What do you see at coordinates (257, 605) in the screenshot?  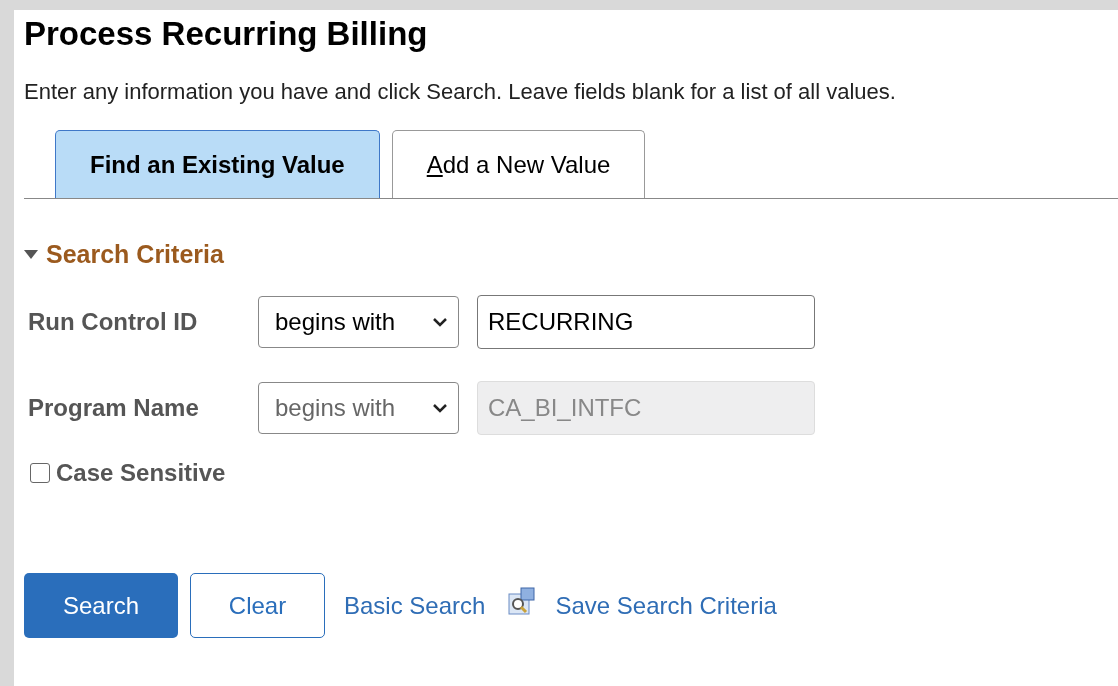 I see `clear-button: Clear` at bounding box center [257, 605].